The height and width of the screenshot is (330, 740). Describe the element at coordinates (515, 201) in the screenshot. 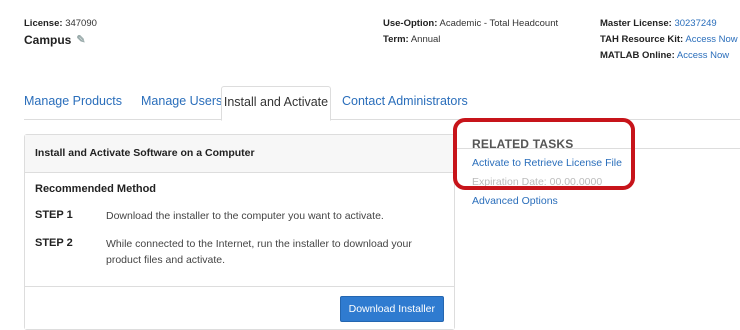

I see `advanced-options-link: Advanced Options` at that location.